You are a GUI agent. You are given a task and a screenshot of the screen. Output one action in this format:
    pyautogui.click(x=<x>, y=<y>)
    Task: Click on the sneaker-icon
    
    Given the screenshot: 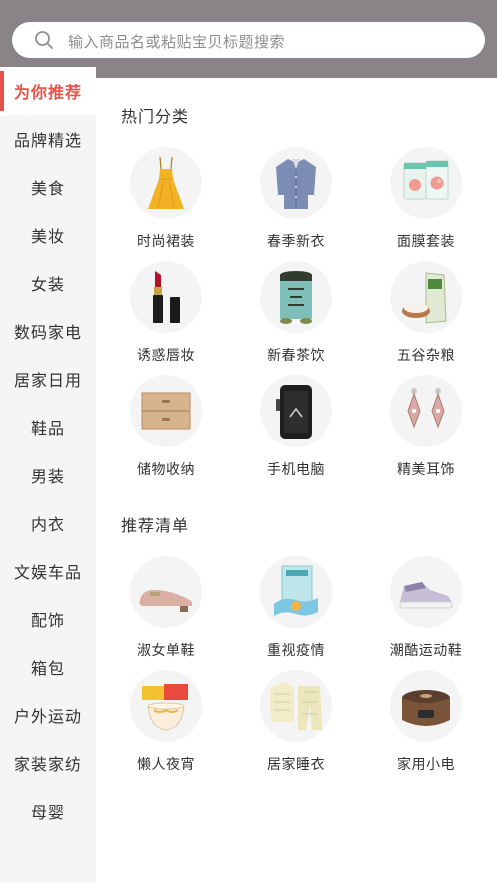 What is the action you would take?
    pyautogui.click(x=426, y=595)
    